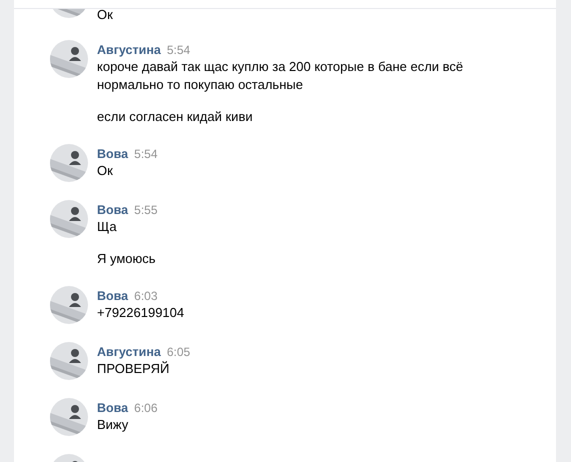  What do you see at coordinates (178, 352) in the screenshot?
I see `message-time: 6:05` at bounding box center [178, 352].